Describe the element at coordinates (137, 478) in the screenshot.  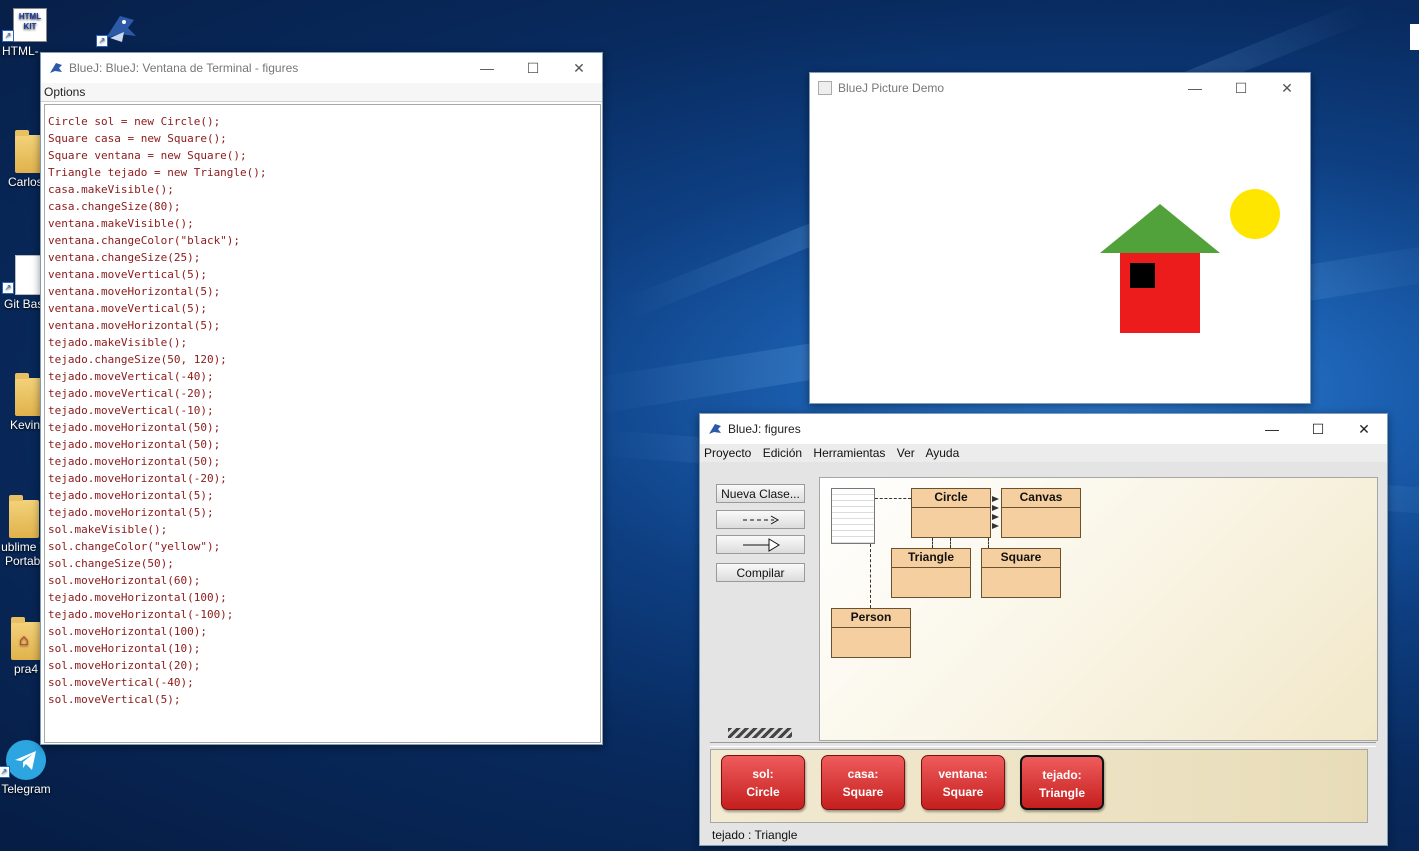
I see `terminal-line: tejado.moveHorizontal(-20);` at that location.